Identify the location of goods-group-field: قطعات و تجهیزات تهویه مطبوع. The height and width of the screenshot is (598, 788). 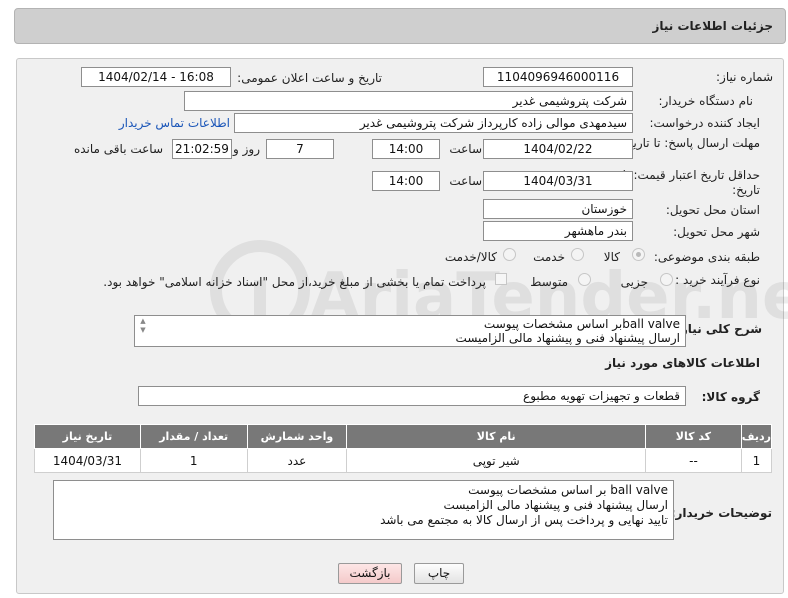
(412, 396).